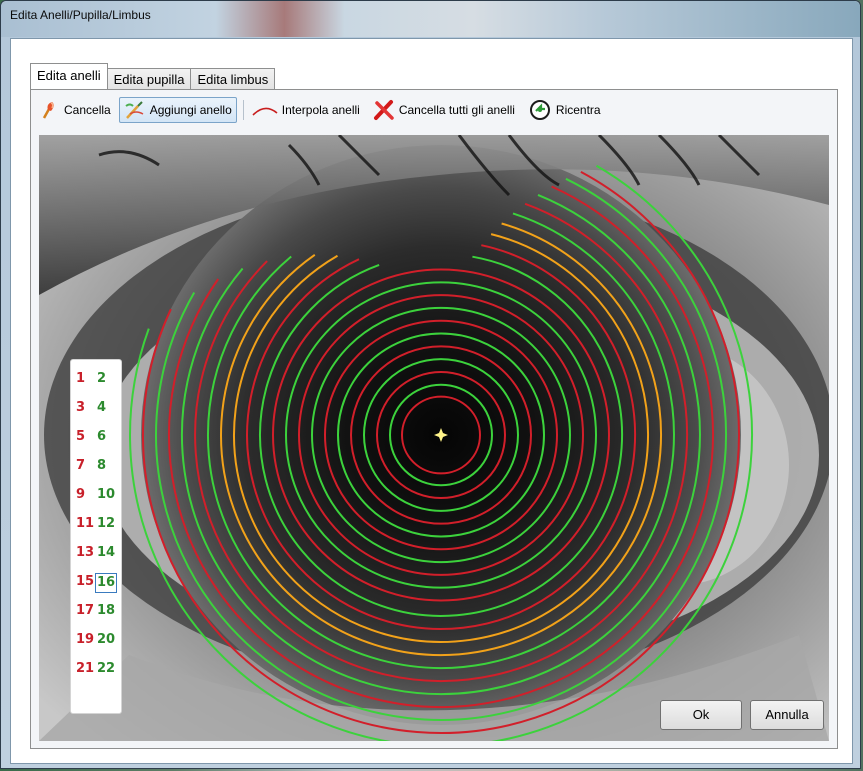 This screenshot has width=863, height=771. I want to click on title-bar: Edita Anelli/Pupilla/Limbus, so click(430, 19).